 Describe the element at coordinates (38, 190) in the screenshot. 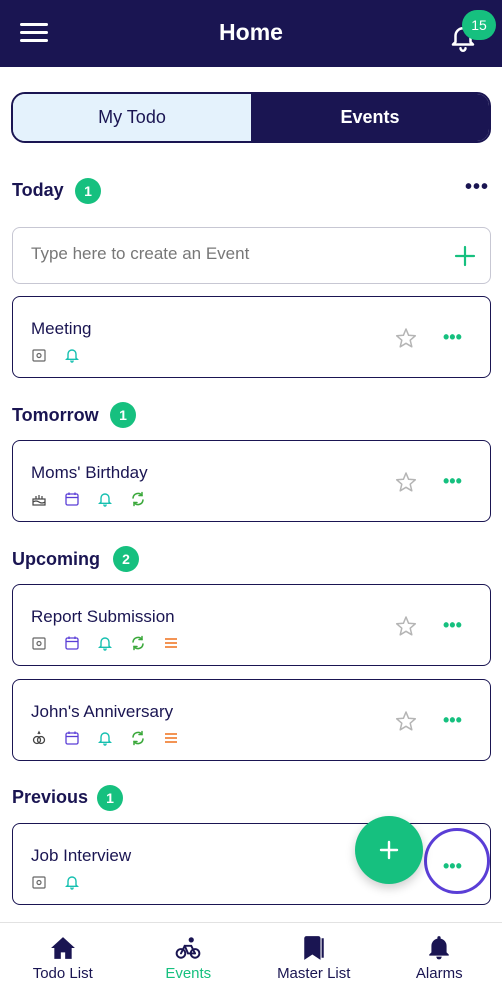

I see `section-title-today: Today` at that location.